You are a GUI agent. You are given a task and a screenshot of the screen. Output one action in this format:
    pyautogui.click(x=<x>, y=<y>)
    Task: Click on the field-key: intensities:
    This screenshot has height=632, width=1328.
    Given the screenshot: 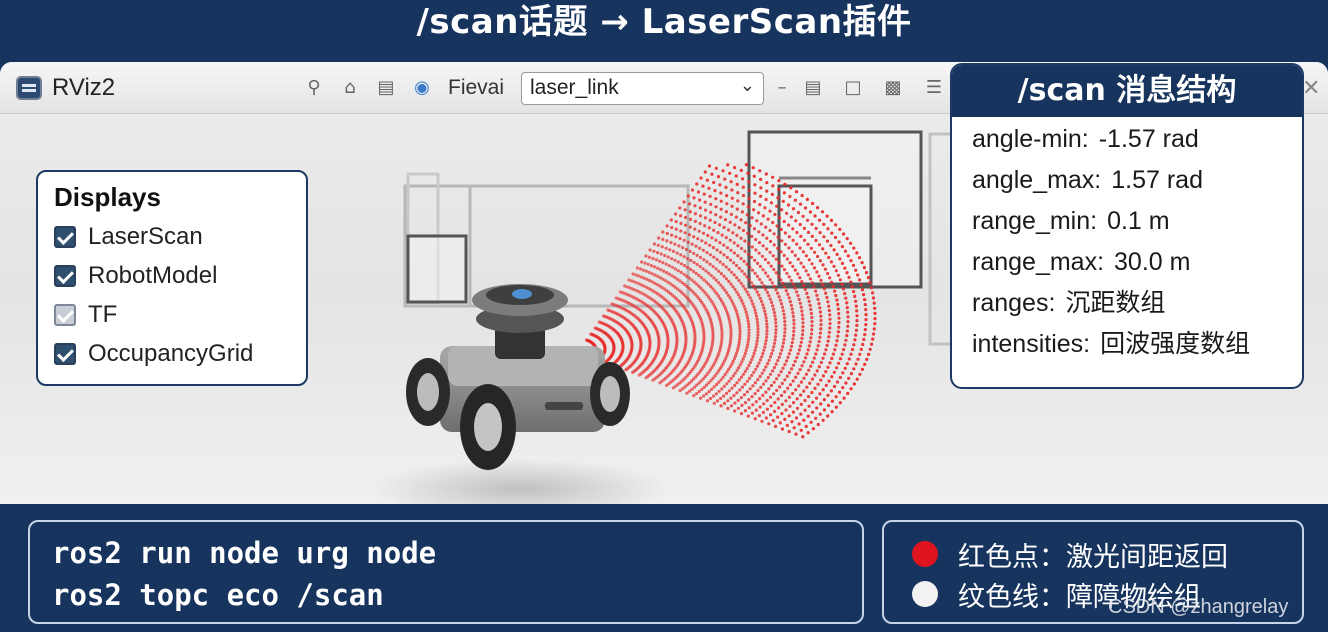 What is the action you would take?
    pyautogui.click(x=1031, y=344)
    